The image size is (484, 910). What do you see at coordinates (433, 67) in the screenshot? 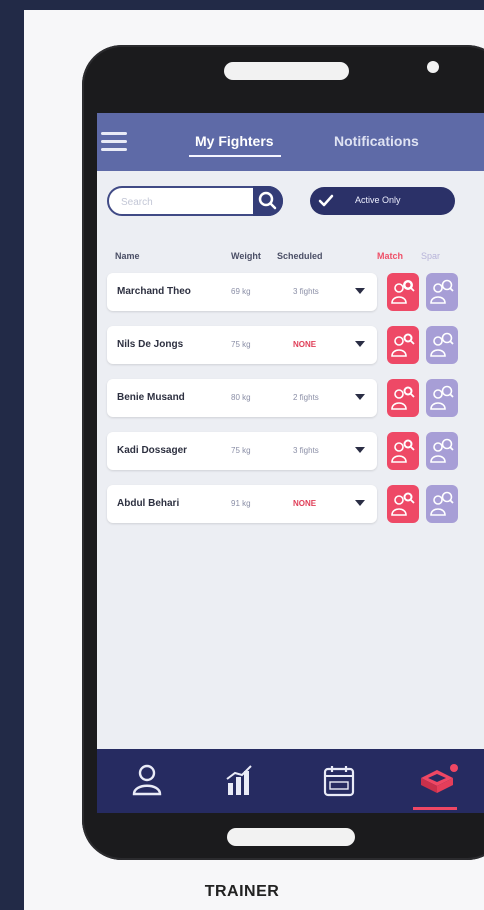
I see `phone-camera` at bounding box center [433, 67].